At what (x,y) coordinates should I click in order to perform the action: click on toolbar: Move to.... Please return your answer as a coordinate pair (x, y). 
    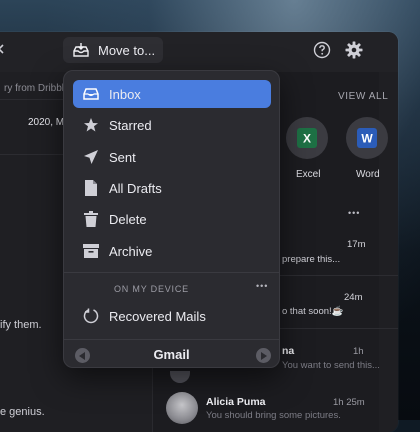
    Looking at the image, I should click on (199, 52).